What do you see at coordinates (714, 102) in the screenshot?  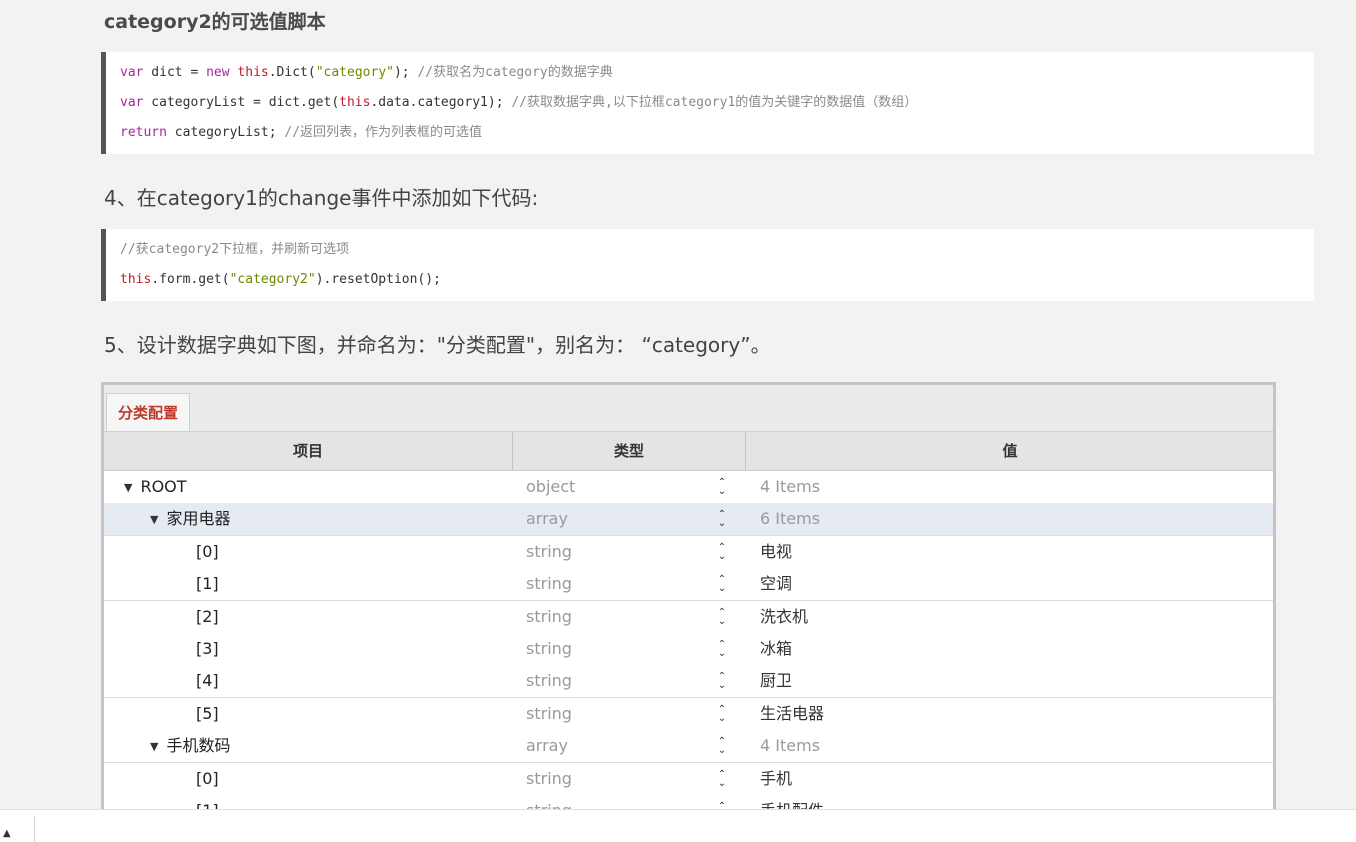 I see `code-comment: //获取数据字典,以下拉框category1的值为关键字的数据值（数组）` at bounding box center [714, 102].